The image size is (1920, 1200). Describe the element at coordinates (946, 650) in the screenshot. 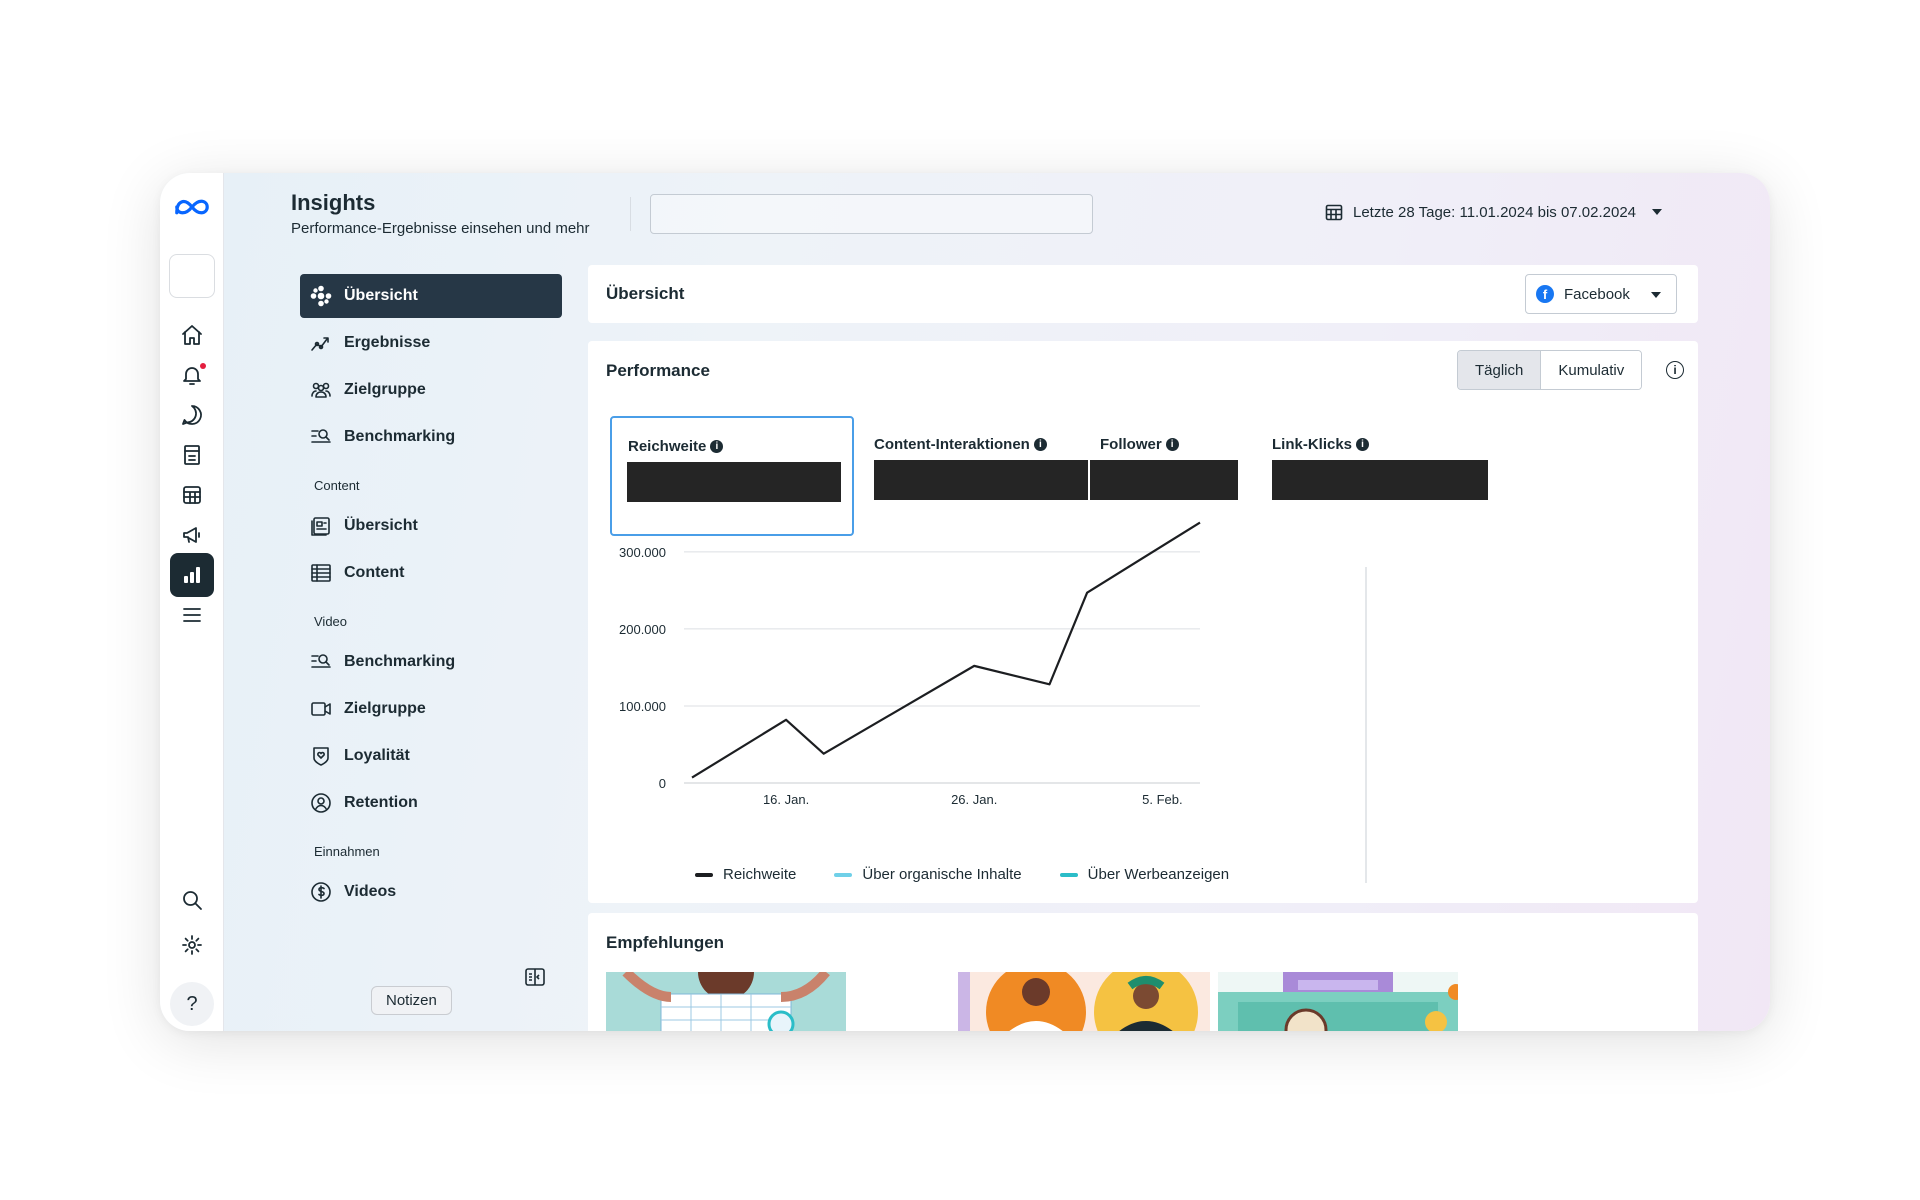

I see `series-line-reichweite` at that location.